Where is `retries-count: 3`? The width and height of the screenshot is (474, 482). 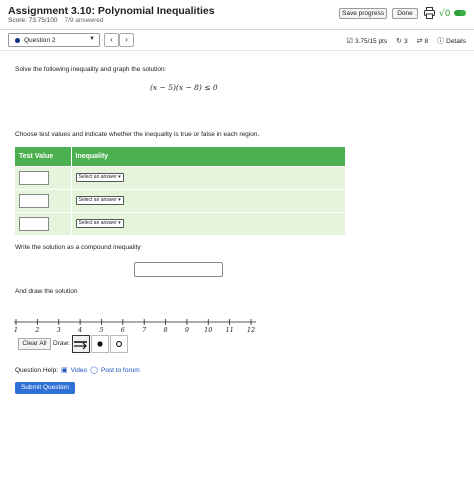 retries-count: 3 is located at coordinates (406, 41).